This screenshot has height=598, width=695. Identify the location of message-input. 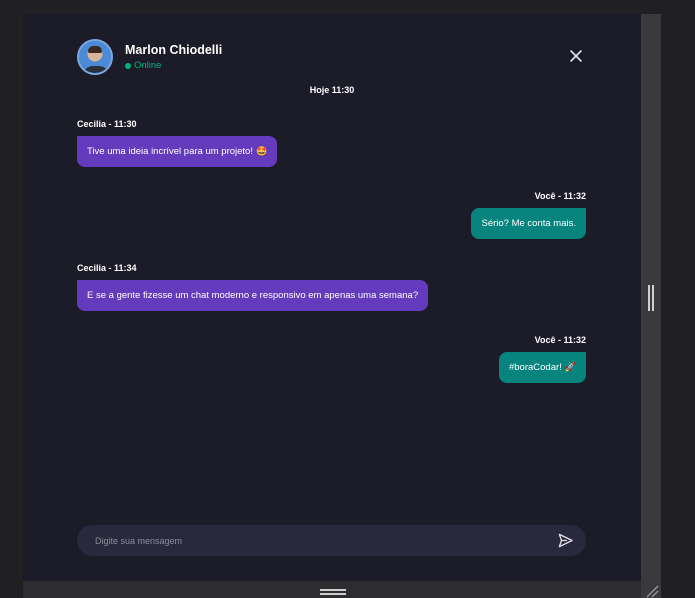
(315, 540).